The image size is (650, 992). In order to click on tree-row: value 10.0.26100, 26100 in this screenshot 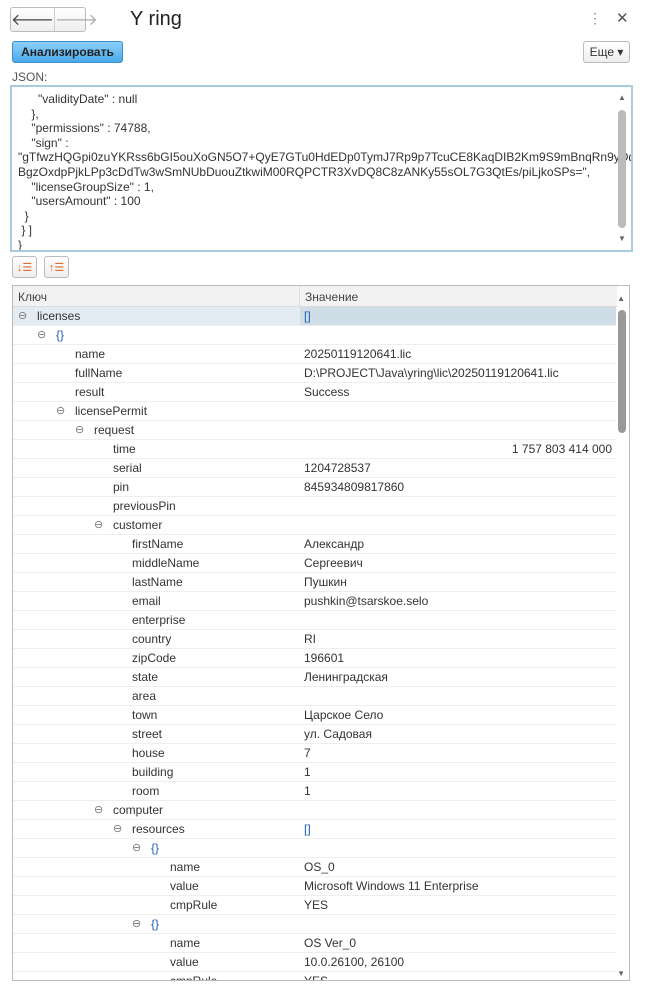, I will do `click(314, 962)`.